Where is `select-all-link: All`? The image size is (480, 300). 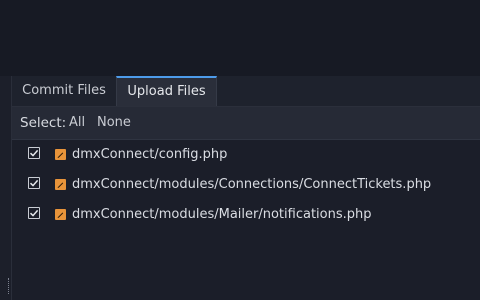
select-all-link: All is located at coordinates (77, 123).